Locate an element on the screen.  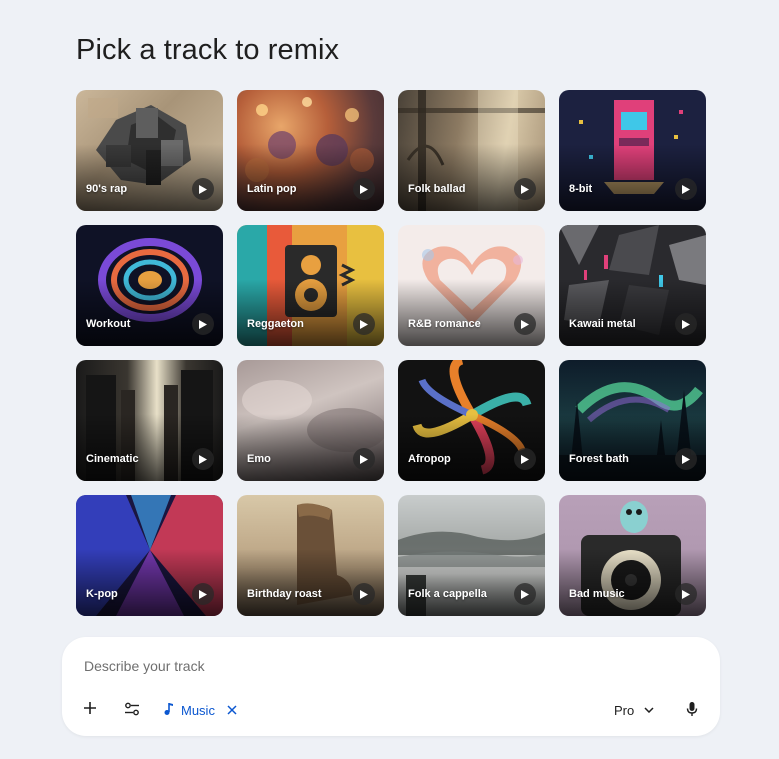
track-card-k-pop: K-pop is located at coordinates (149, 555).